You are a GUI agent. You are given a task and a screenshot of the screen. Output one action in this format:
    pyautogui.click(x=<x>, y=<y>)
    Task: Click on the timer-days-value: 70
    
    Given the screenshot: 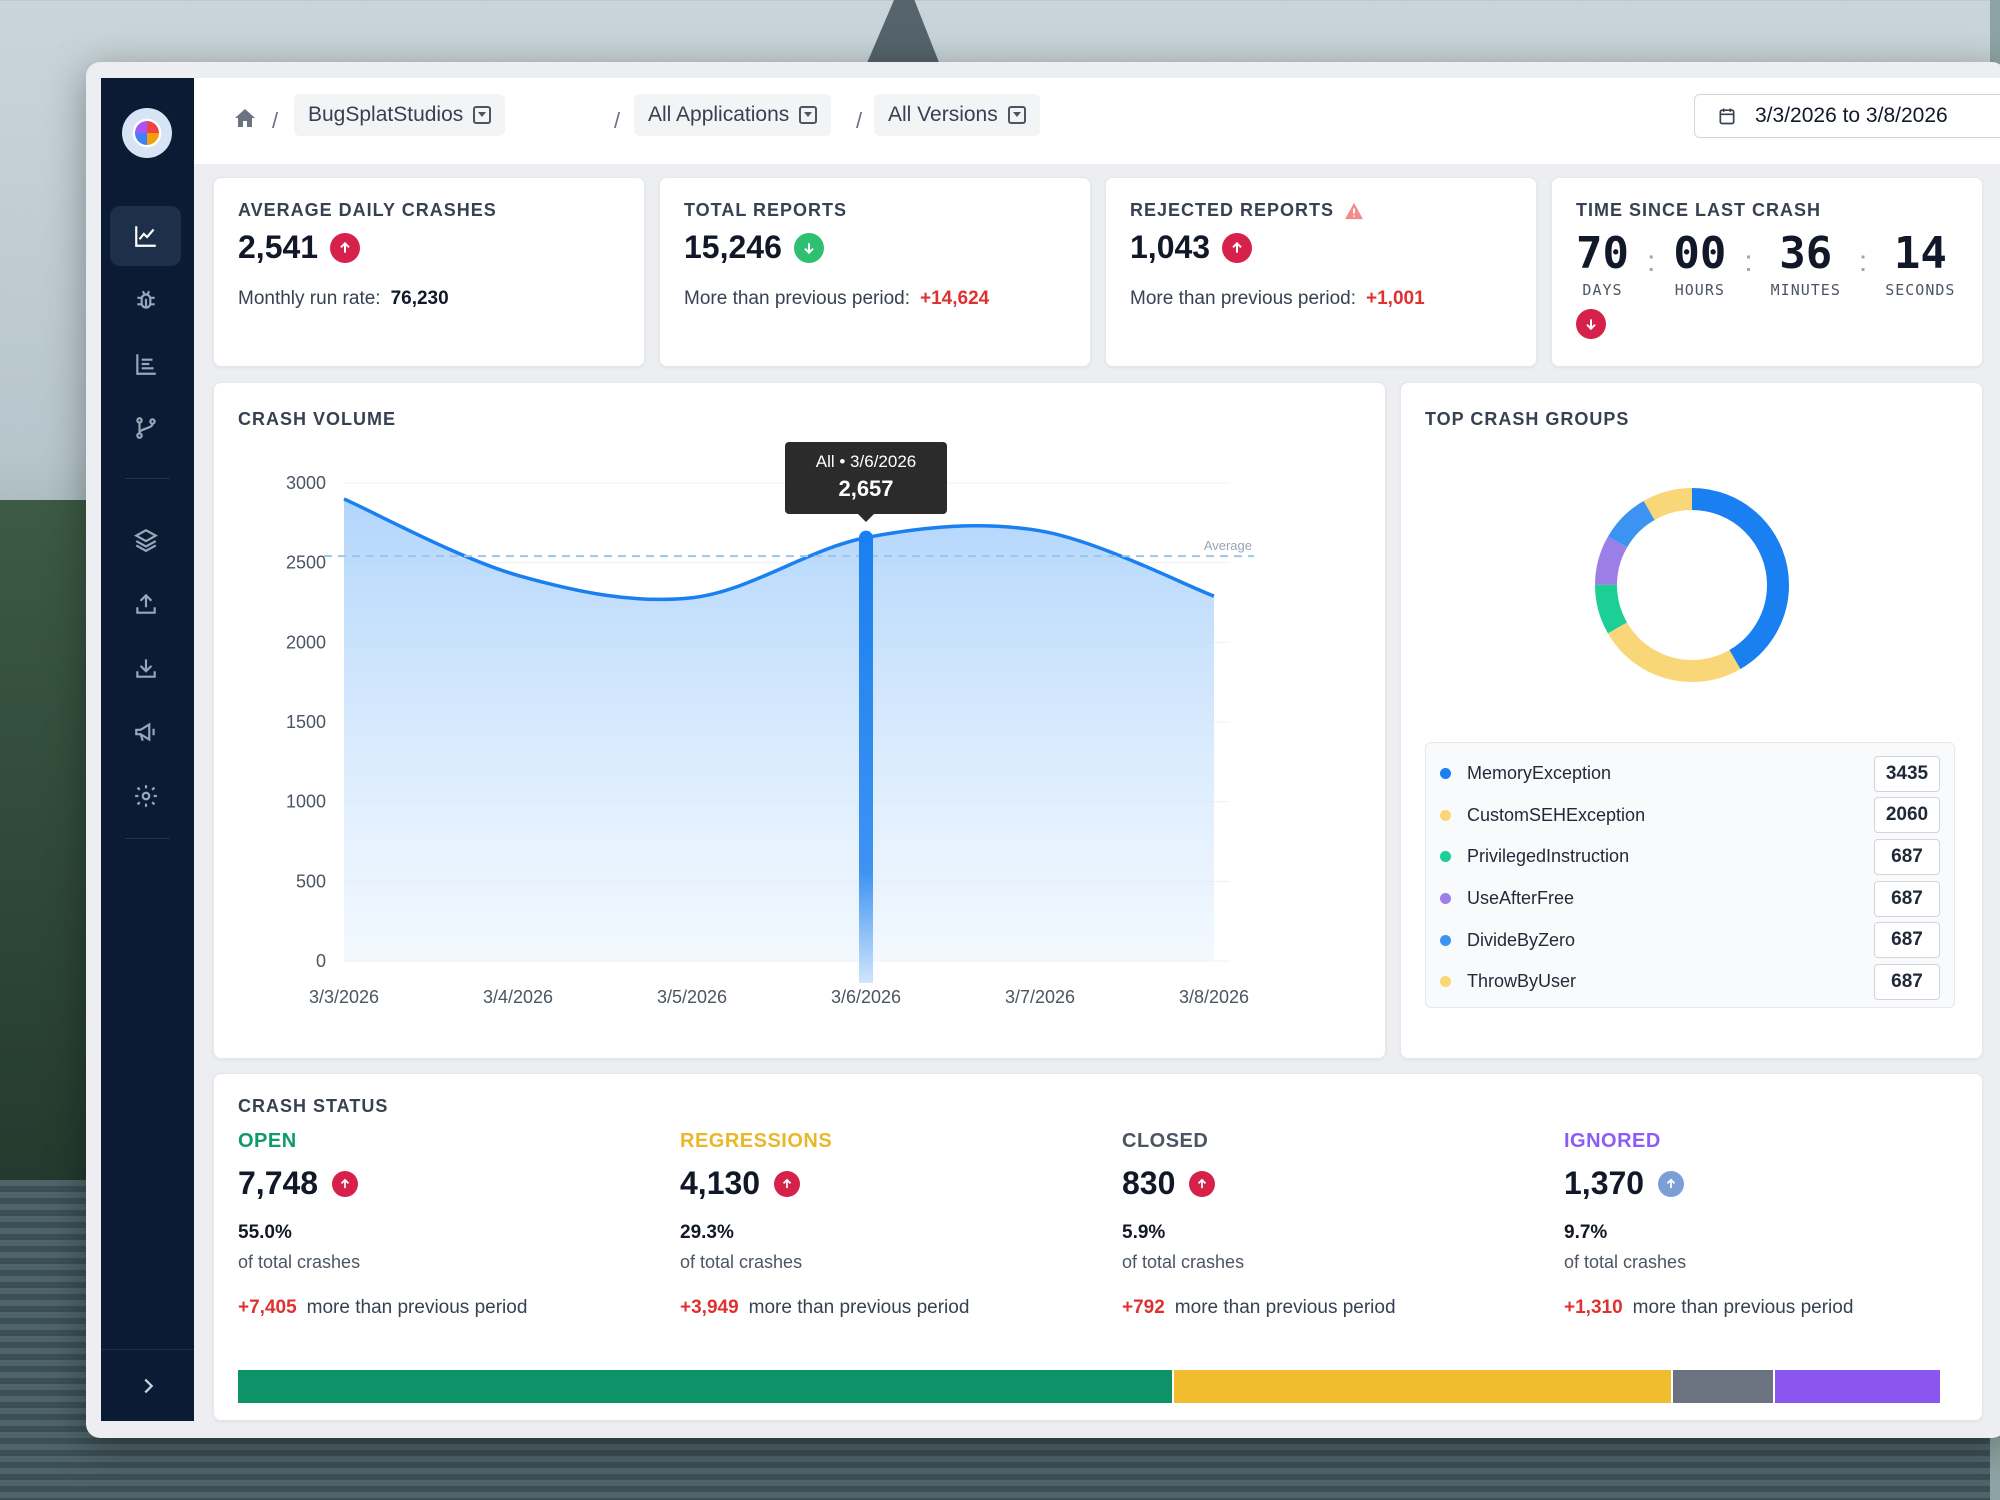 What is the action you would take?
    pyautogui.click(x=1602, y=253)
    